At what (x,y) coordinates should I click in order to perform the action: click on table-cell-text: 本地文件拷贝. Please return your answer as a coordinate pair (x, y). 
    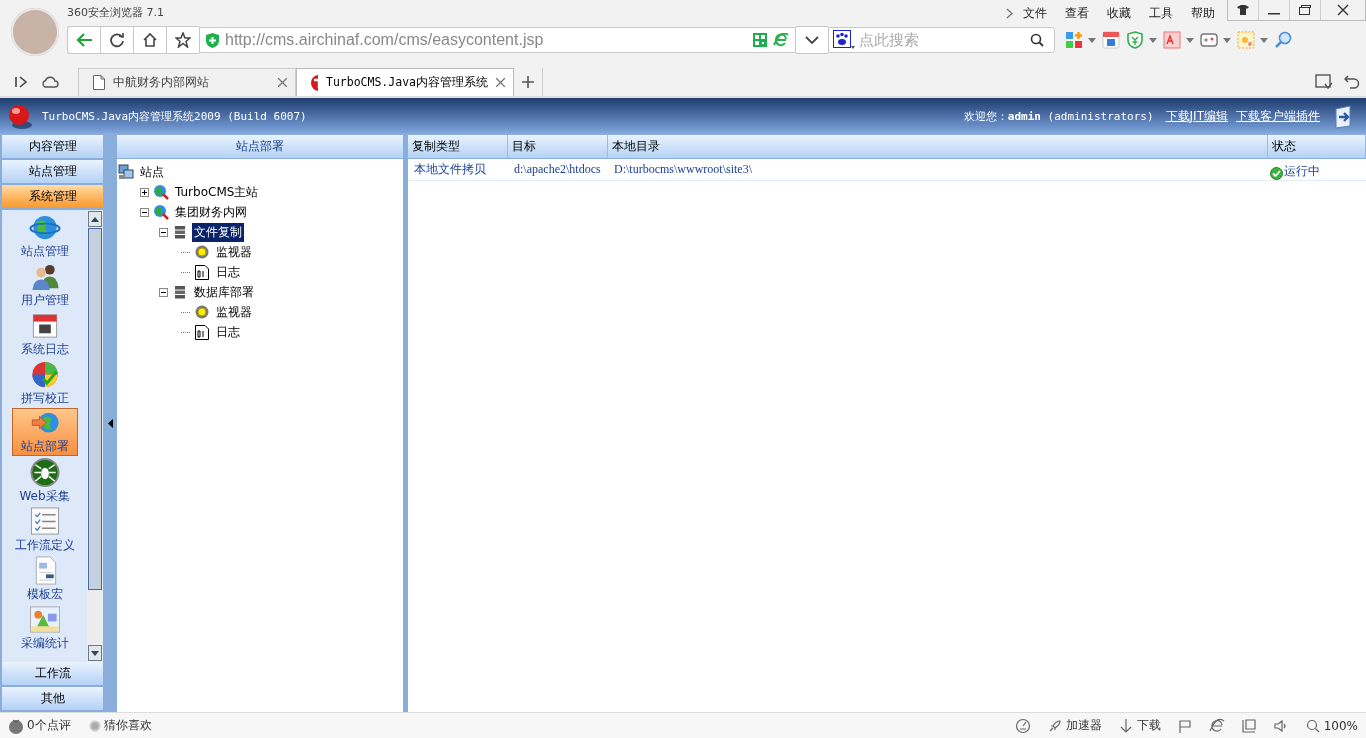
    Looking at the image, I should click on (450, 169).